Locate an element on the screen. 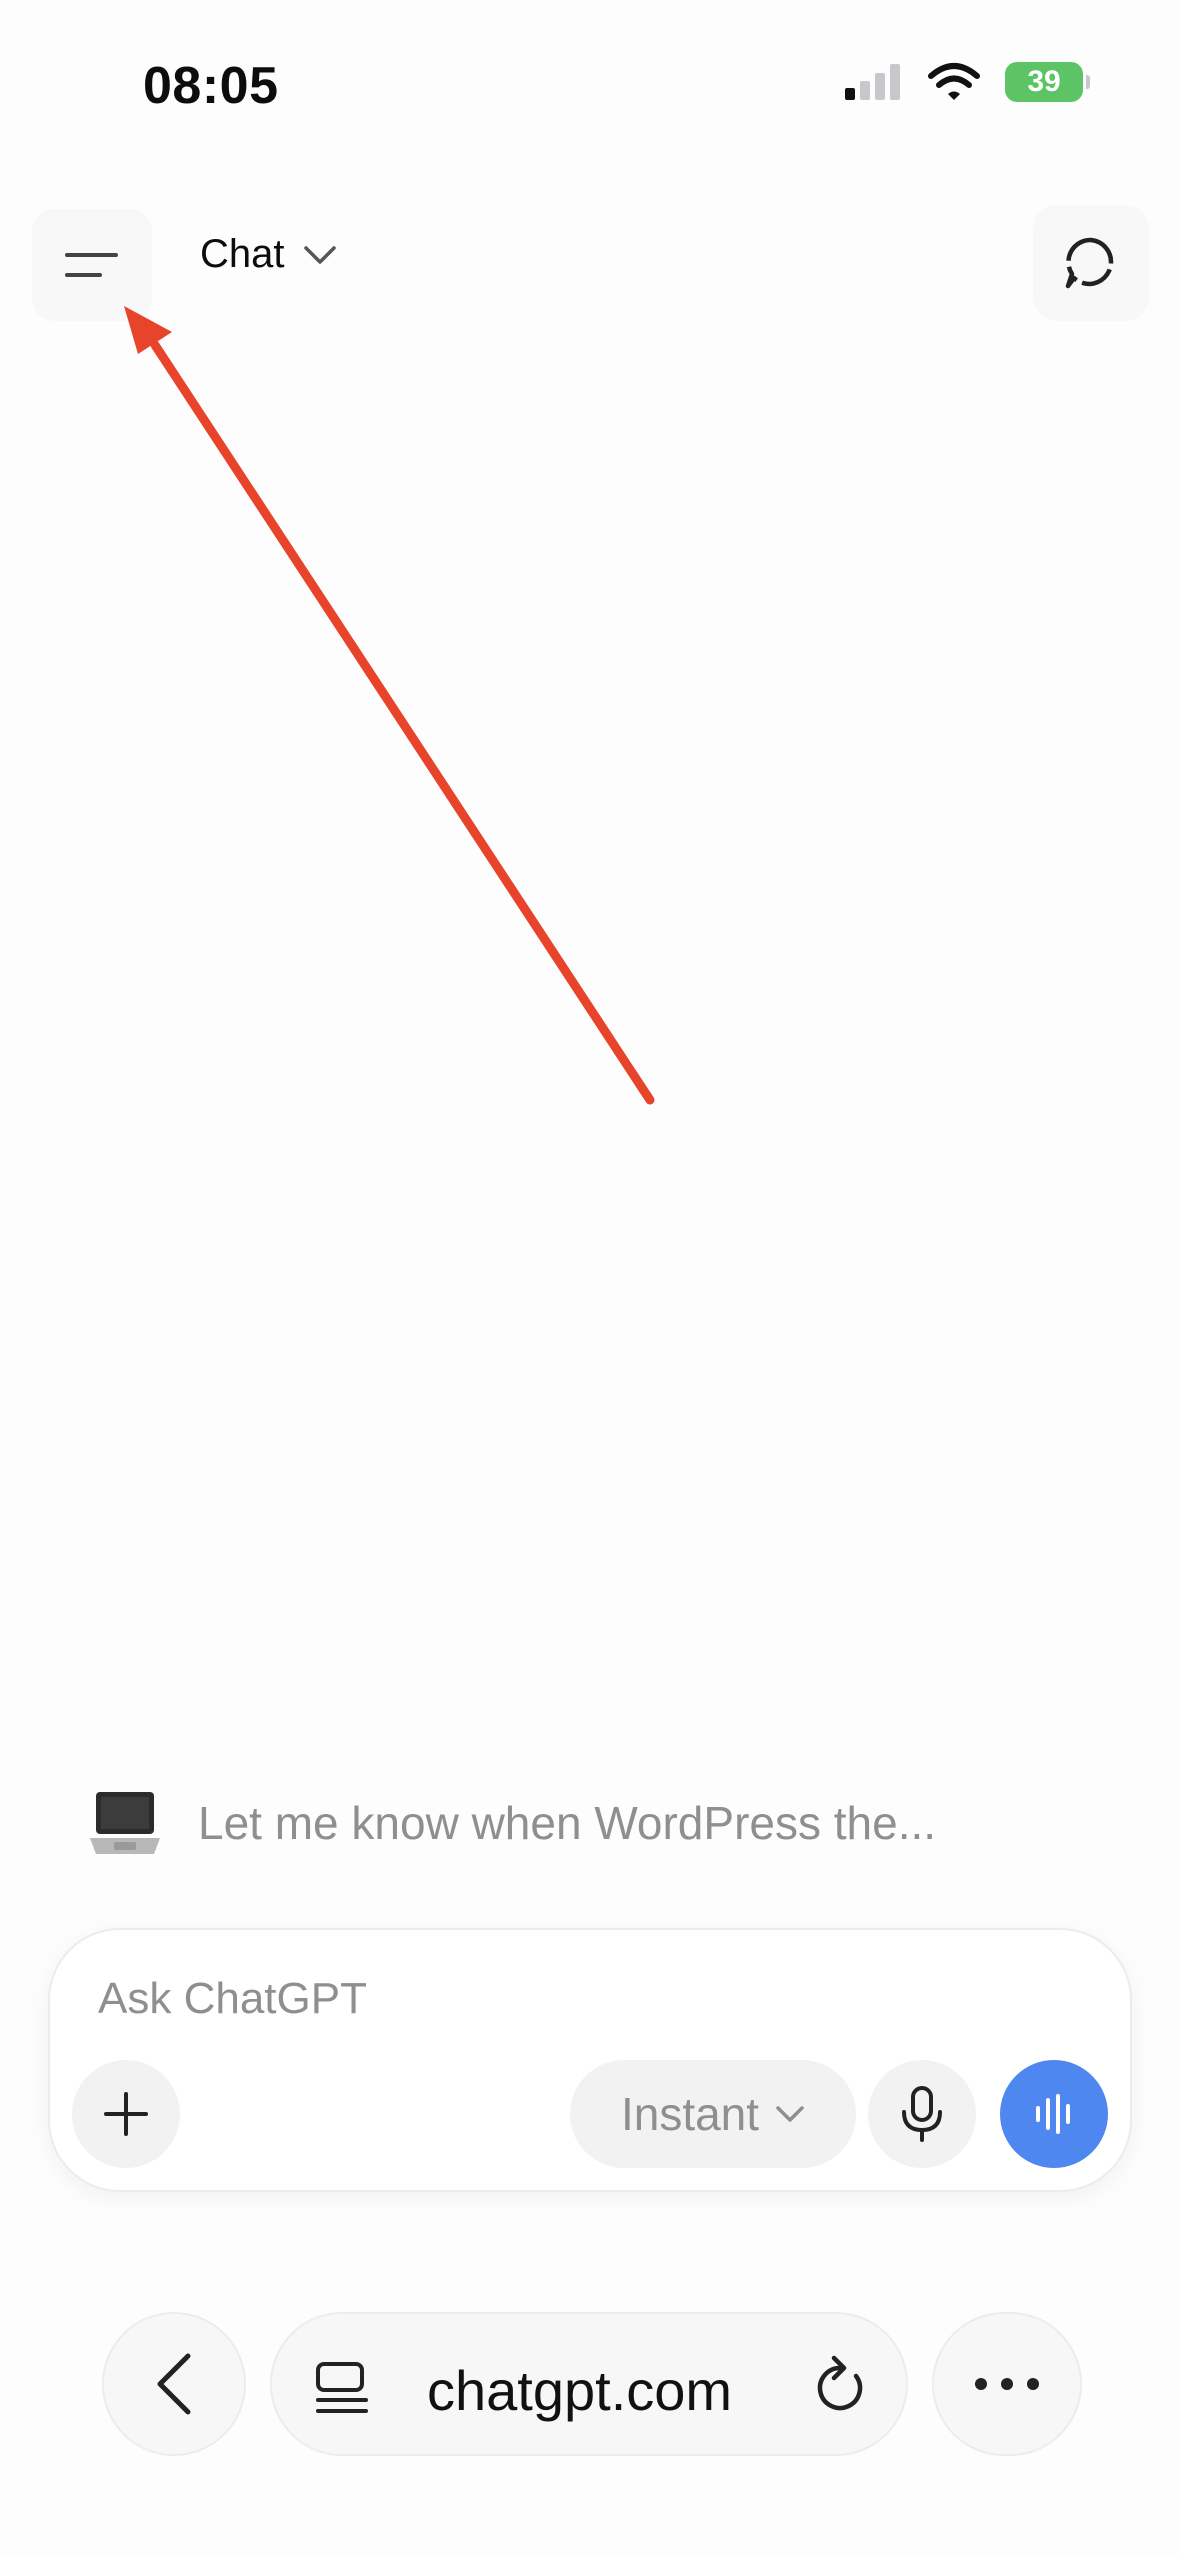 Image resolution: width=1179 pixels, height=2556 pixels. battery-indicator: 39 is located at coordinates (1047, 82).